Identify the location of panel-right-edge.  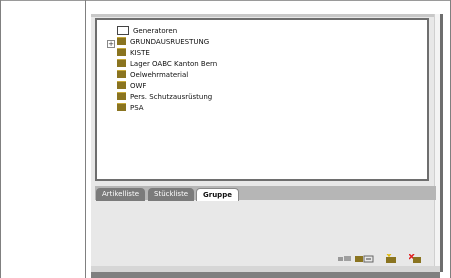
(441, 143).